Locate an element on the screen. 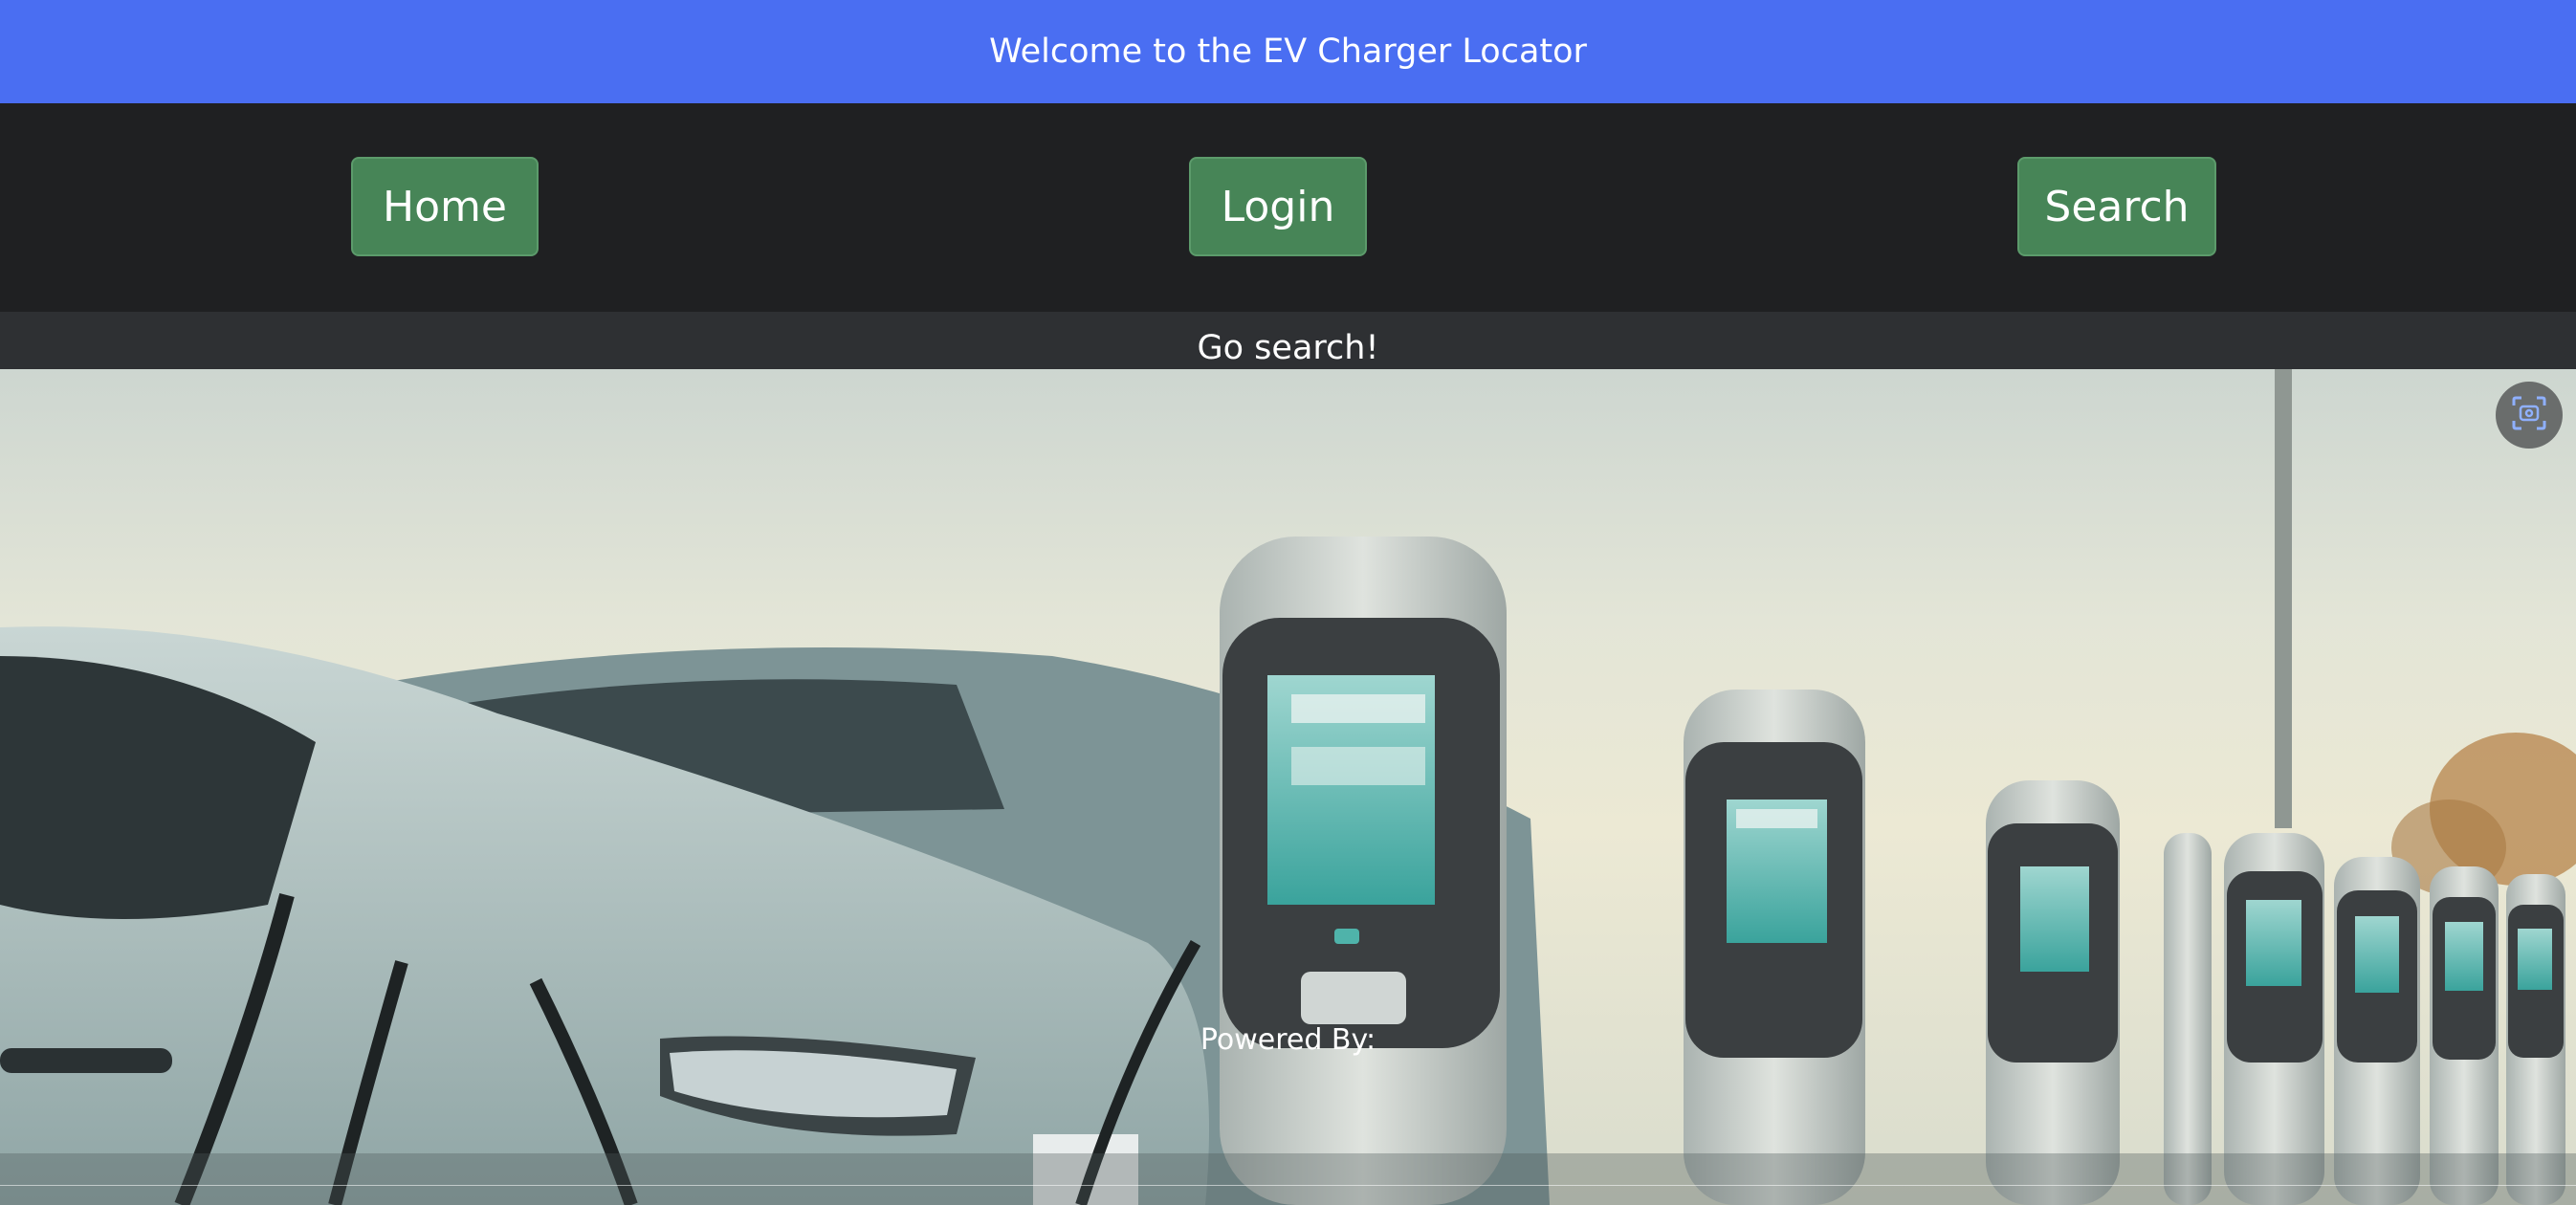 The image size is (2576, 1205). welcome-text: Welcome to the EV Charger Locator is located at coordinates (1288, 52).